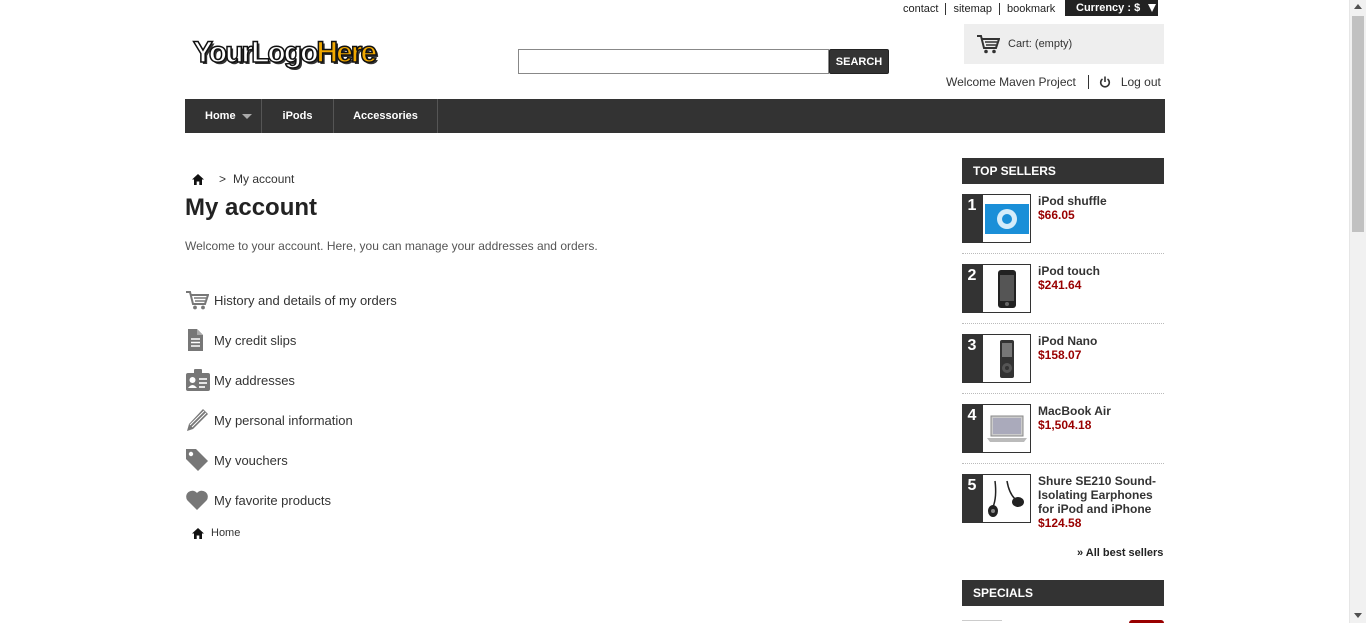  Describe the element at coordinates (1031, 9) in the screenshot. I see `bookmark-link: bookmark` at that location.